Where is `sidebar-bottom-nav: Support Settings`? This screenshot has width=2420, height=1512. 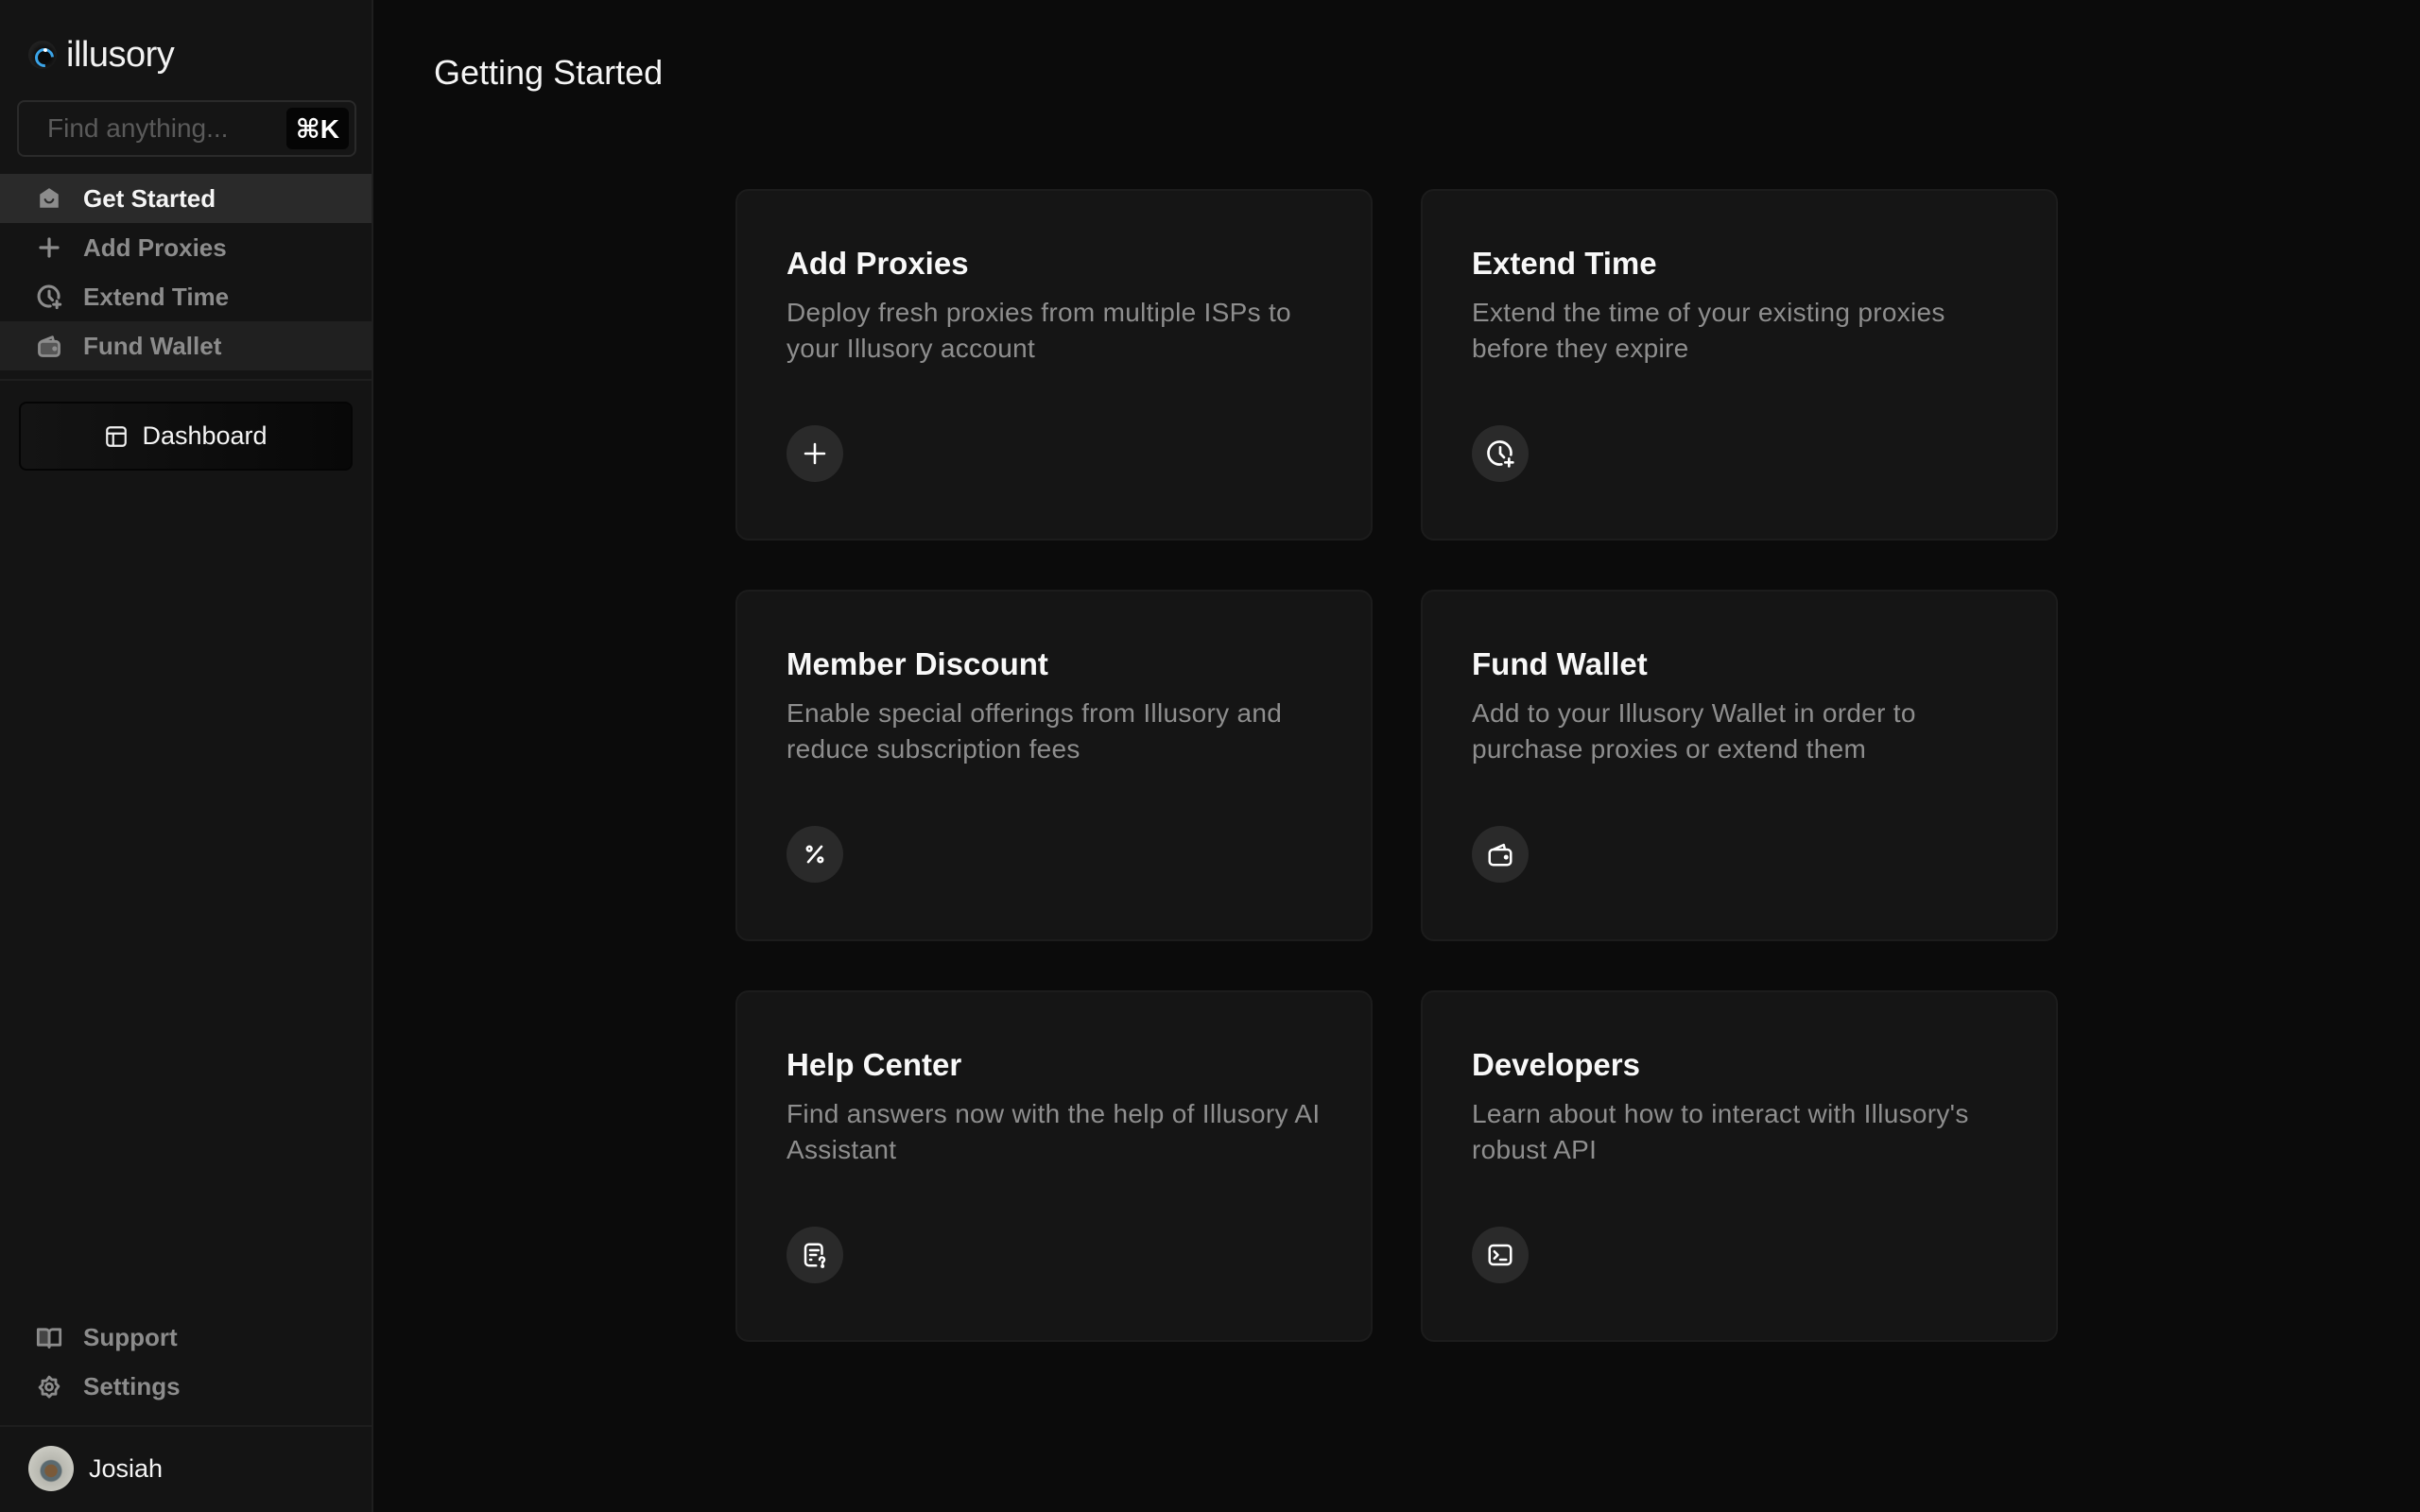 sidebar-bottom-nav: Support Settings is located at coordinates (186, 1362).